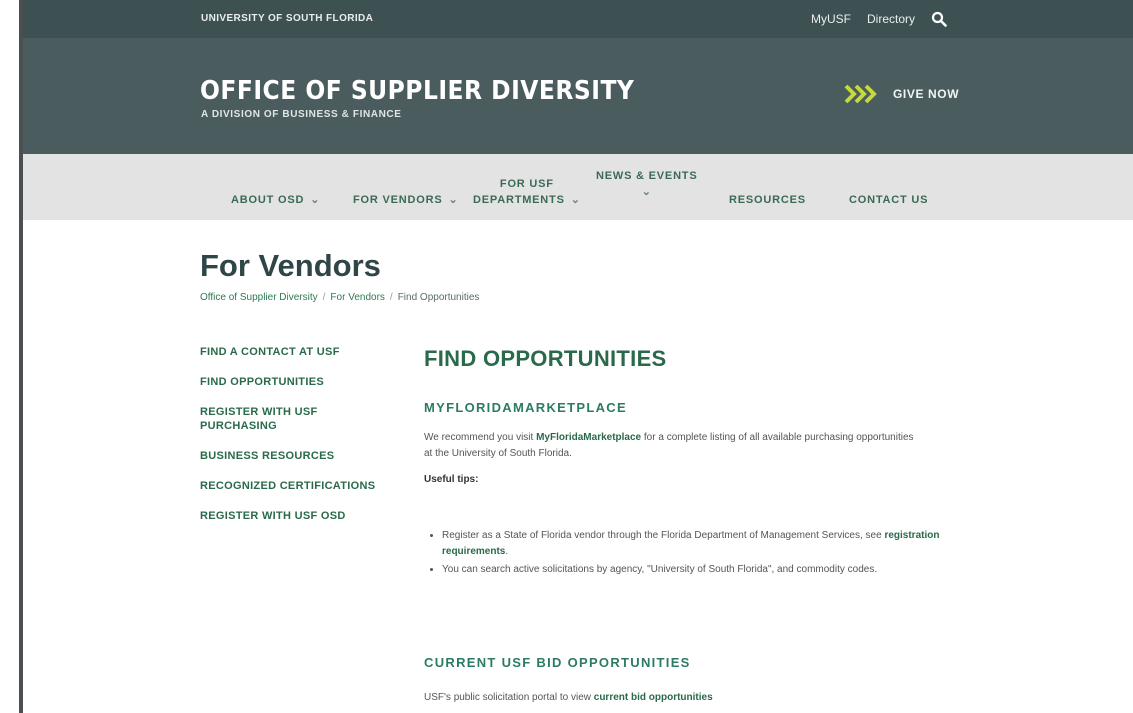 The image size is (1133, 713). Describe the element at coordinates (888, 200) in the screenshot. I see `nav-contact-us: Contact Us` at that location.